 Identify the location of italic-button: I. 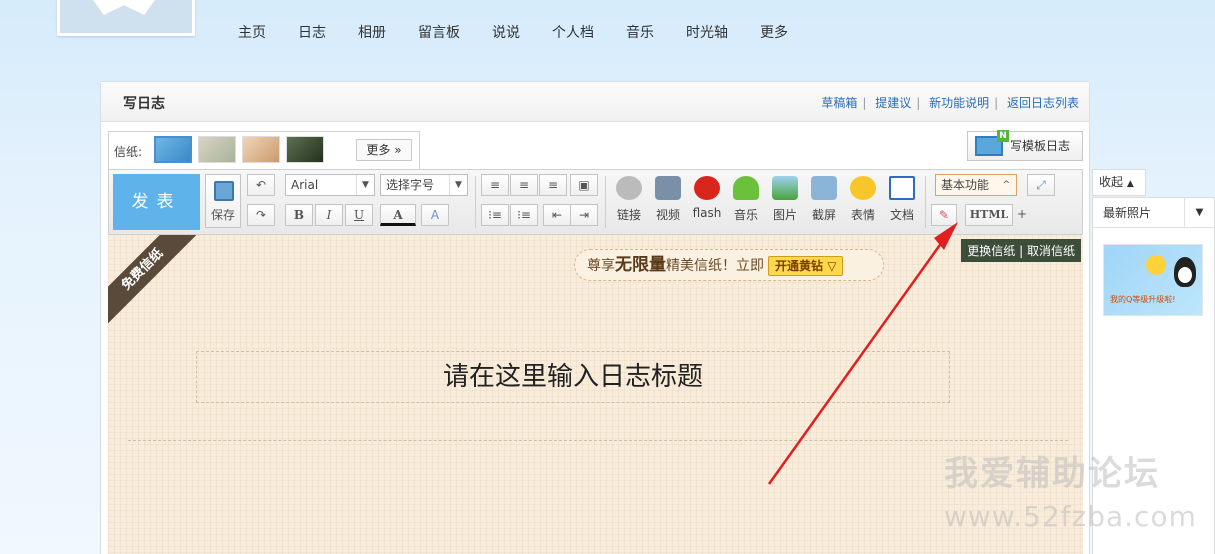
(329, 215).